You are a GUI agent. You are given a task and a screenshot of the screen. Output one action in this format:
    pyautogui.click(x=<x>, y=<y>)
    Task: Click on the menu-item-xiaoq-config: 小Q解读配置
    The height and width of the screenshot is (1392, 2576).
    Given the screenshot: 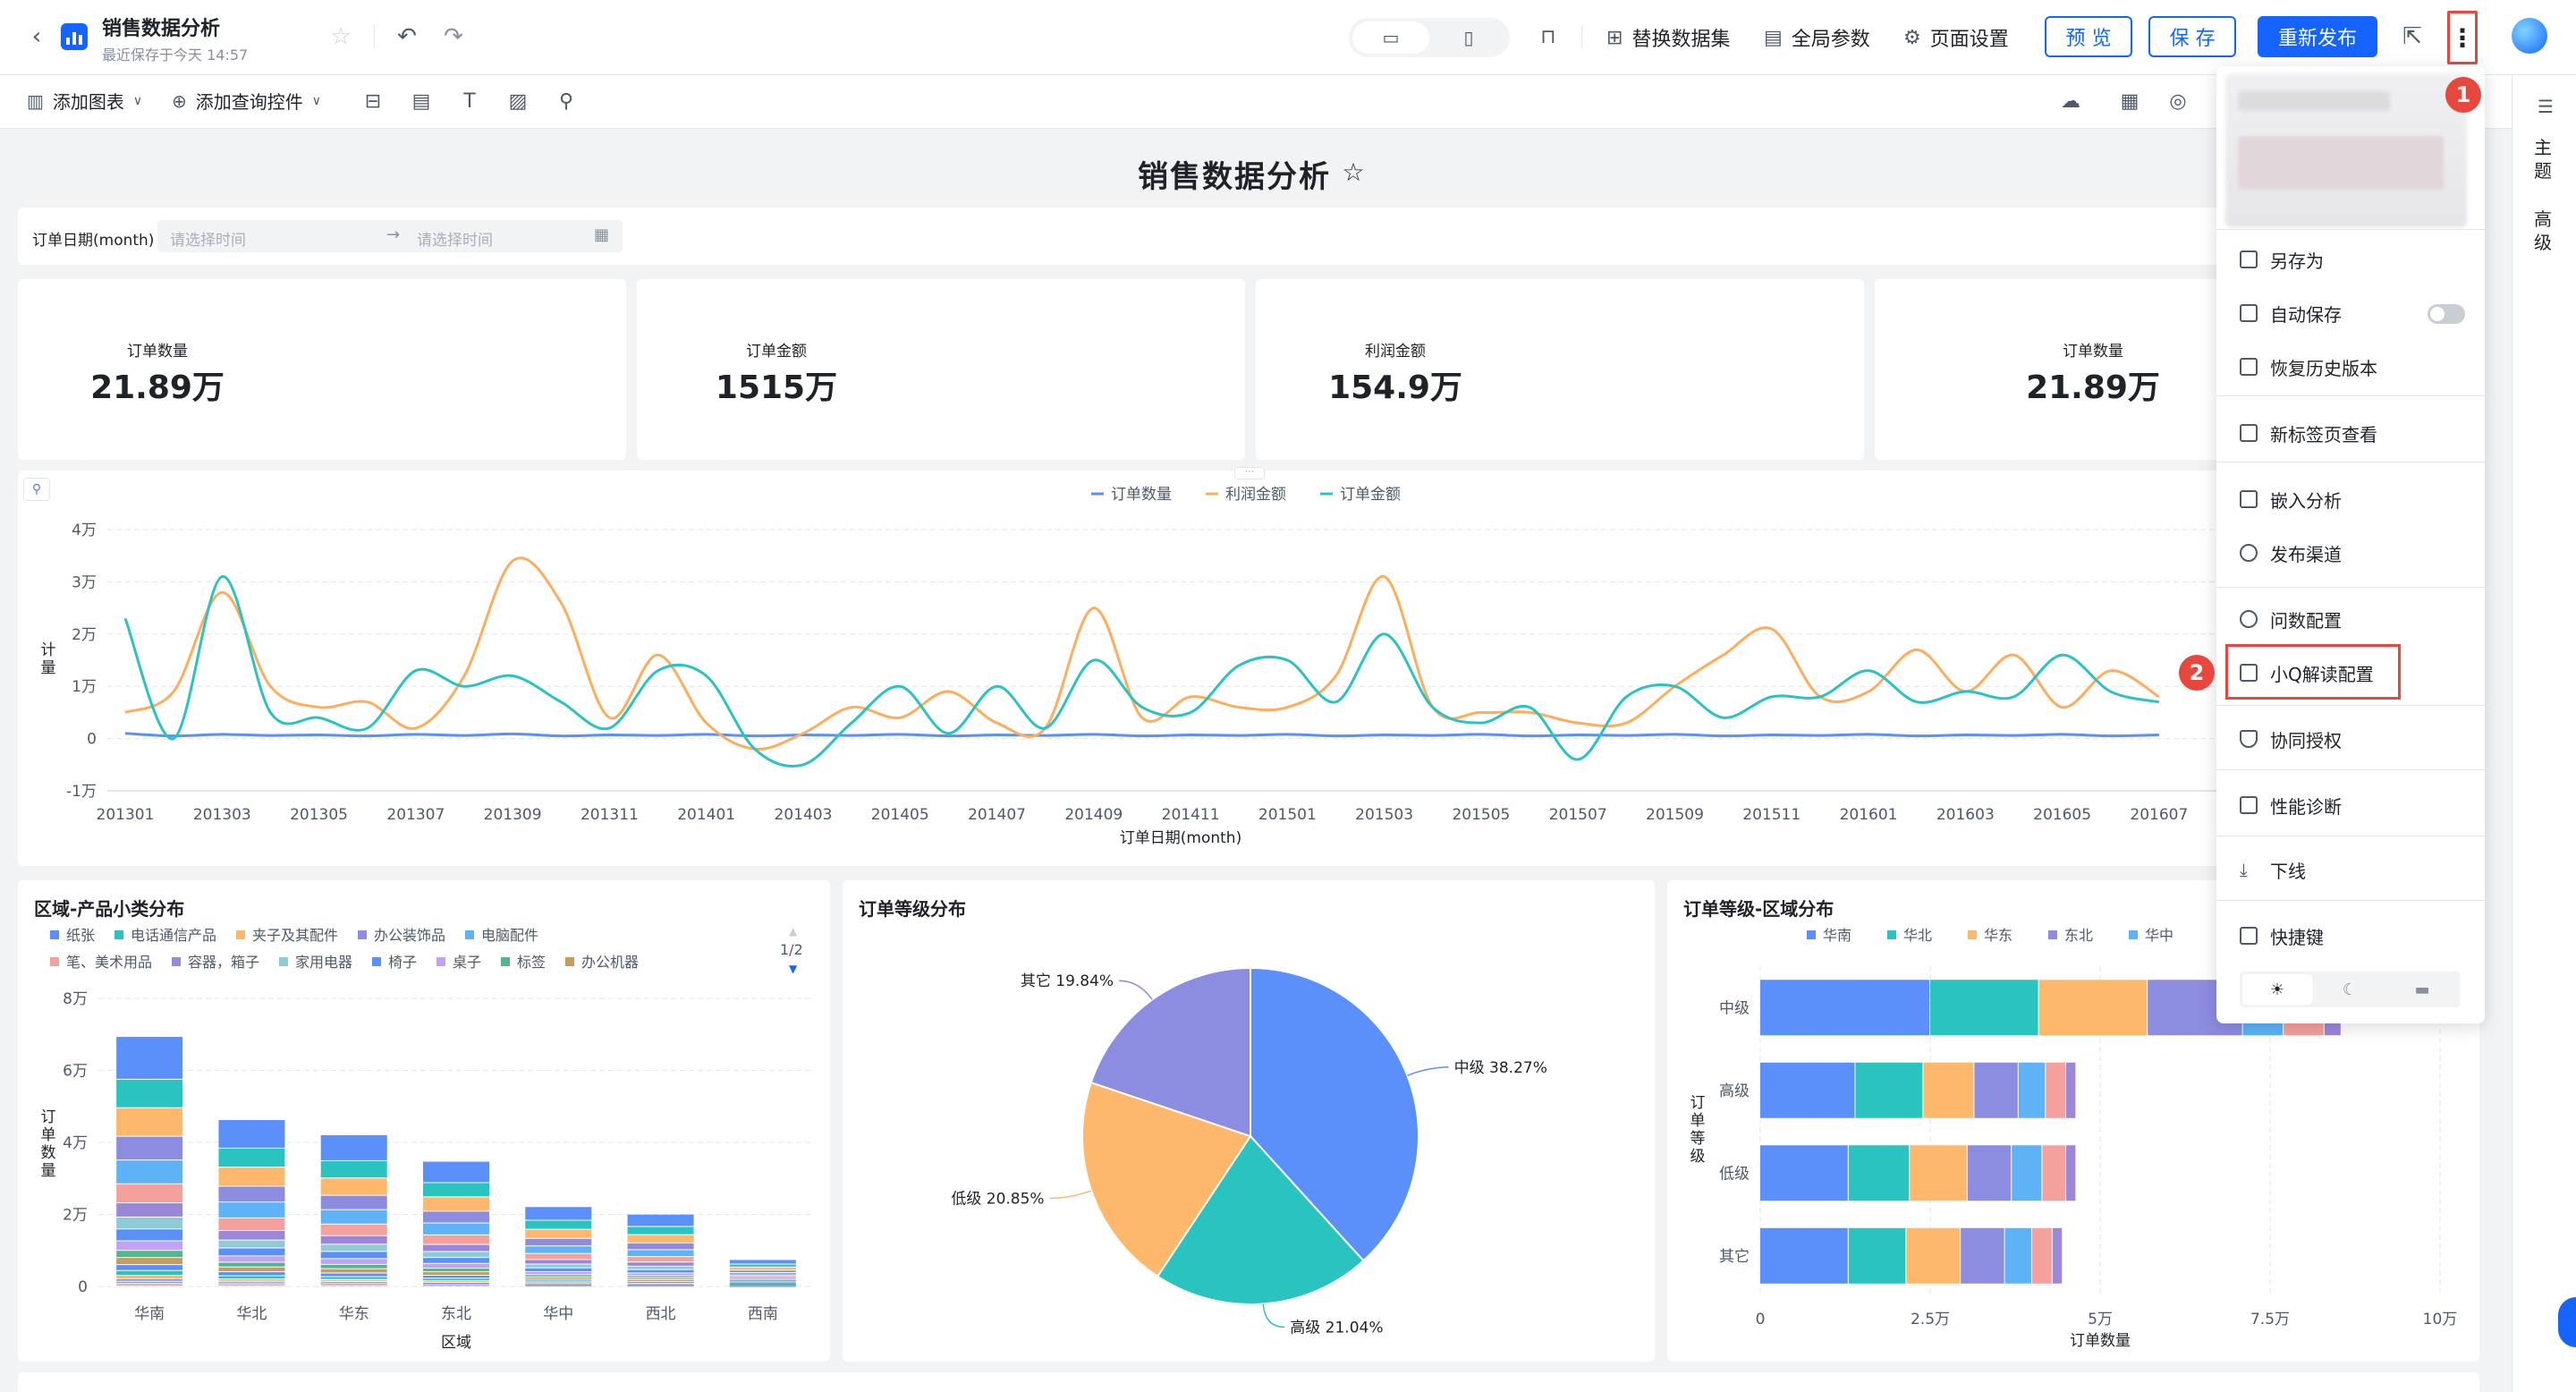 What is the action you would take?
    pyautogui.click(x=2307, y=673)
    